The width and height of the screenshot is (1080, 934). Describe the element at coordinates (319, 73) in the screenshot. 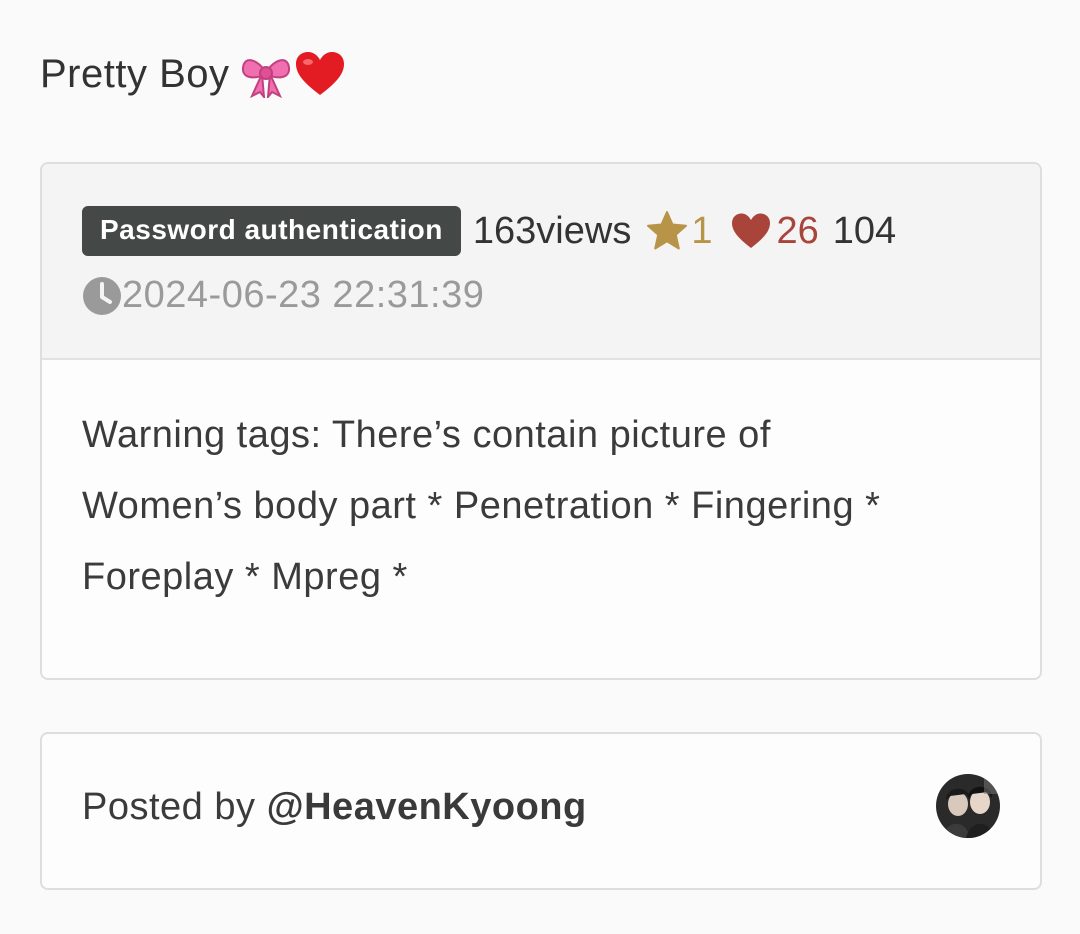

I see `red-heart-emoji-icon` at that location.